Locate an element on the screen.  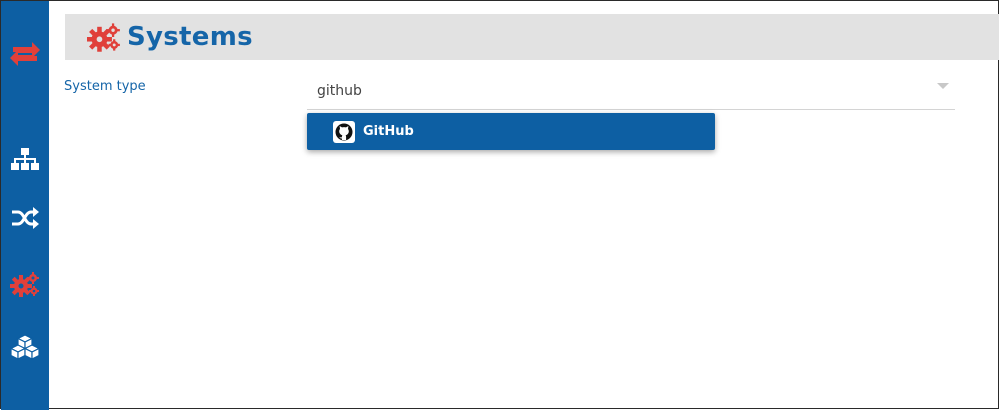
sidebar is located at coordinates (25, 205).